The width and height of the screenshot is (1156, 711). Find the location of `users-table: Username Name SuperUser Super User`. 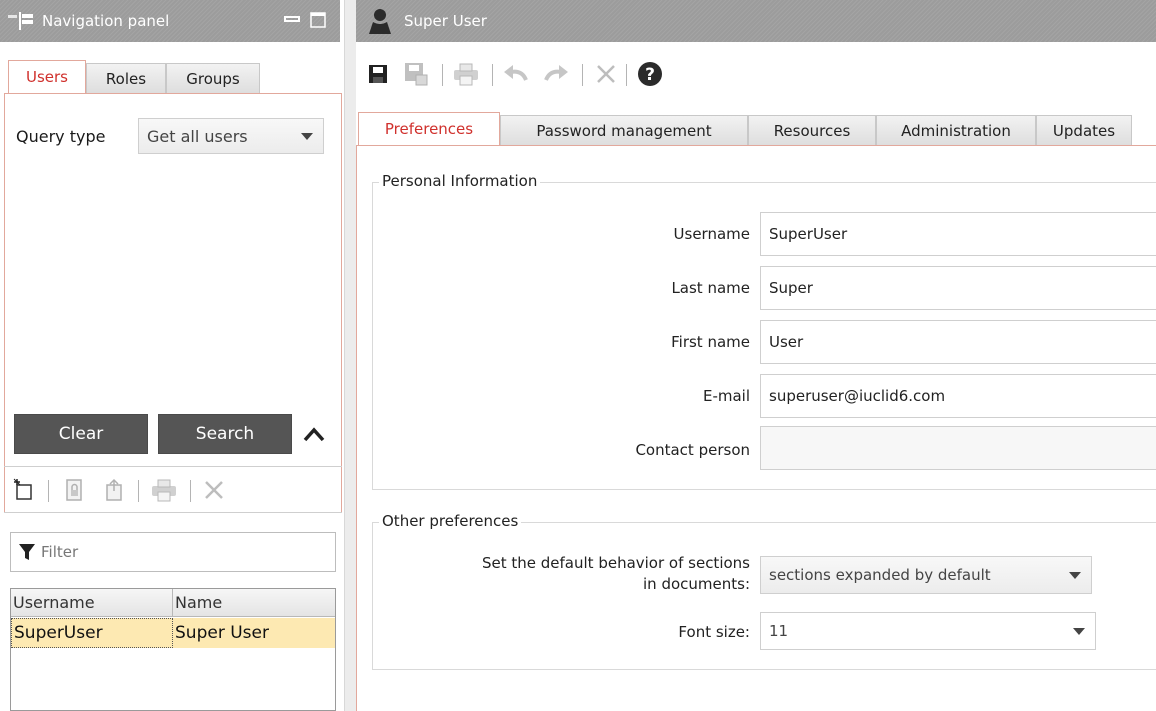

users-table: Username Name SuperUser Super User is located at coordinates (173, 649).